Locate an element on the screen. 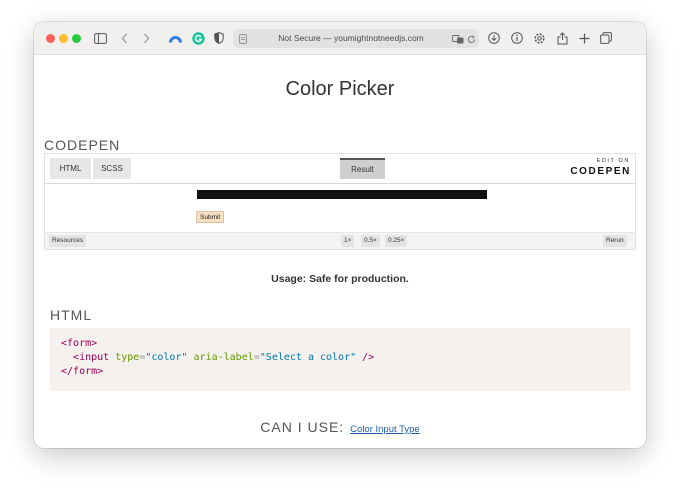 The image size is (680, 494). share-icon is located at coordinates (562, 38).